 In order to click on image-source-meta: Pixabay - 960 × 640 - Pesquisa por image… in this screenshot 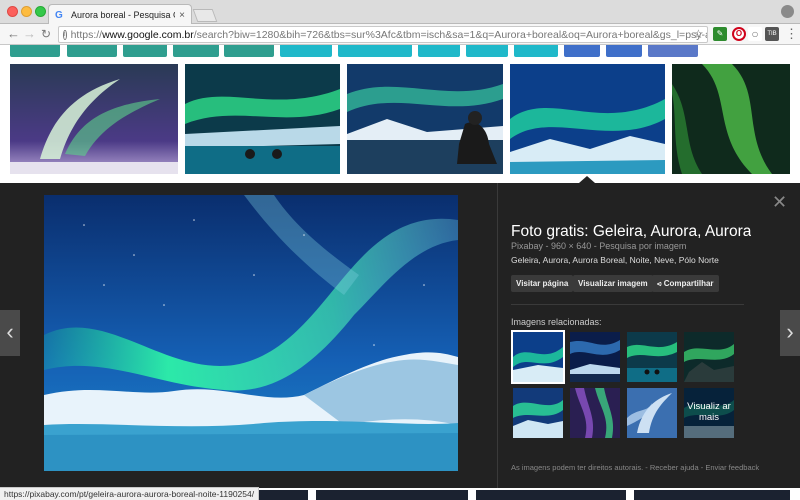, I will do `click(599, 246)`.